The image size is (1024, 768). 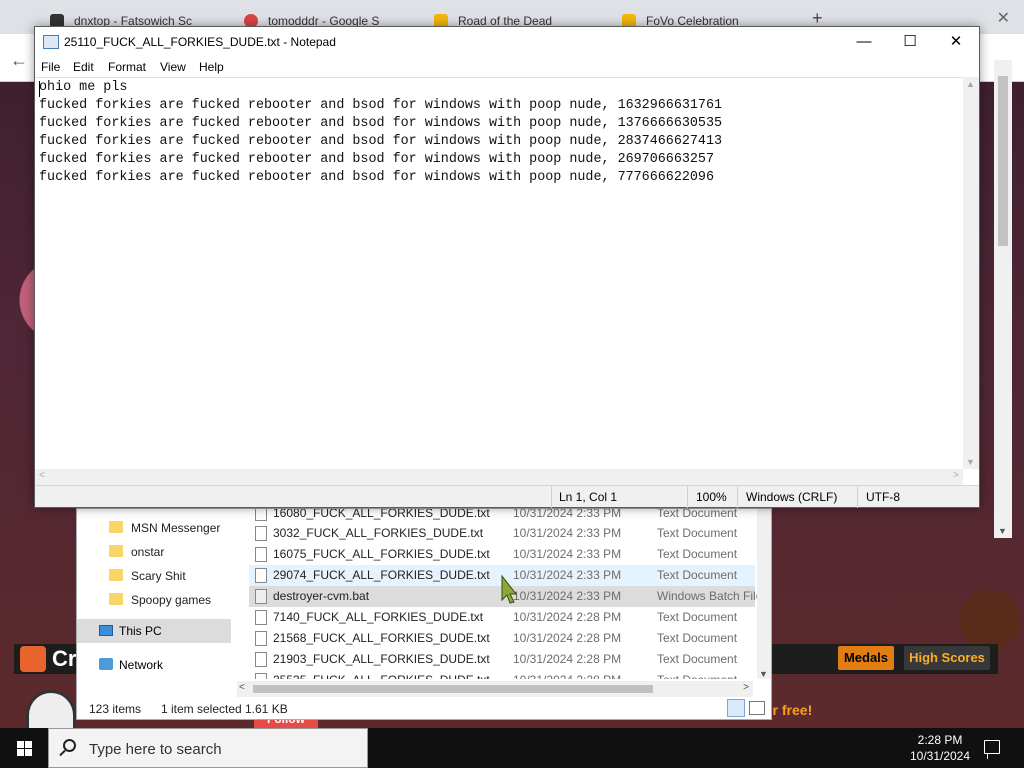 What do you see at coordinates (864, 42) in the screenshot?
I see `minimize-icon: —` at bounding box center [864, 42].